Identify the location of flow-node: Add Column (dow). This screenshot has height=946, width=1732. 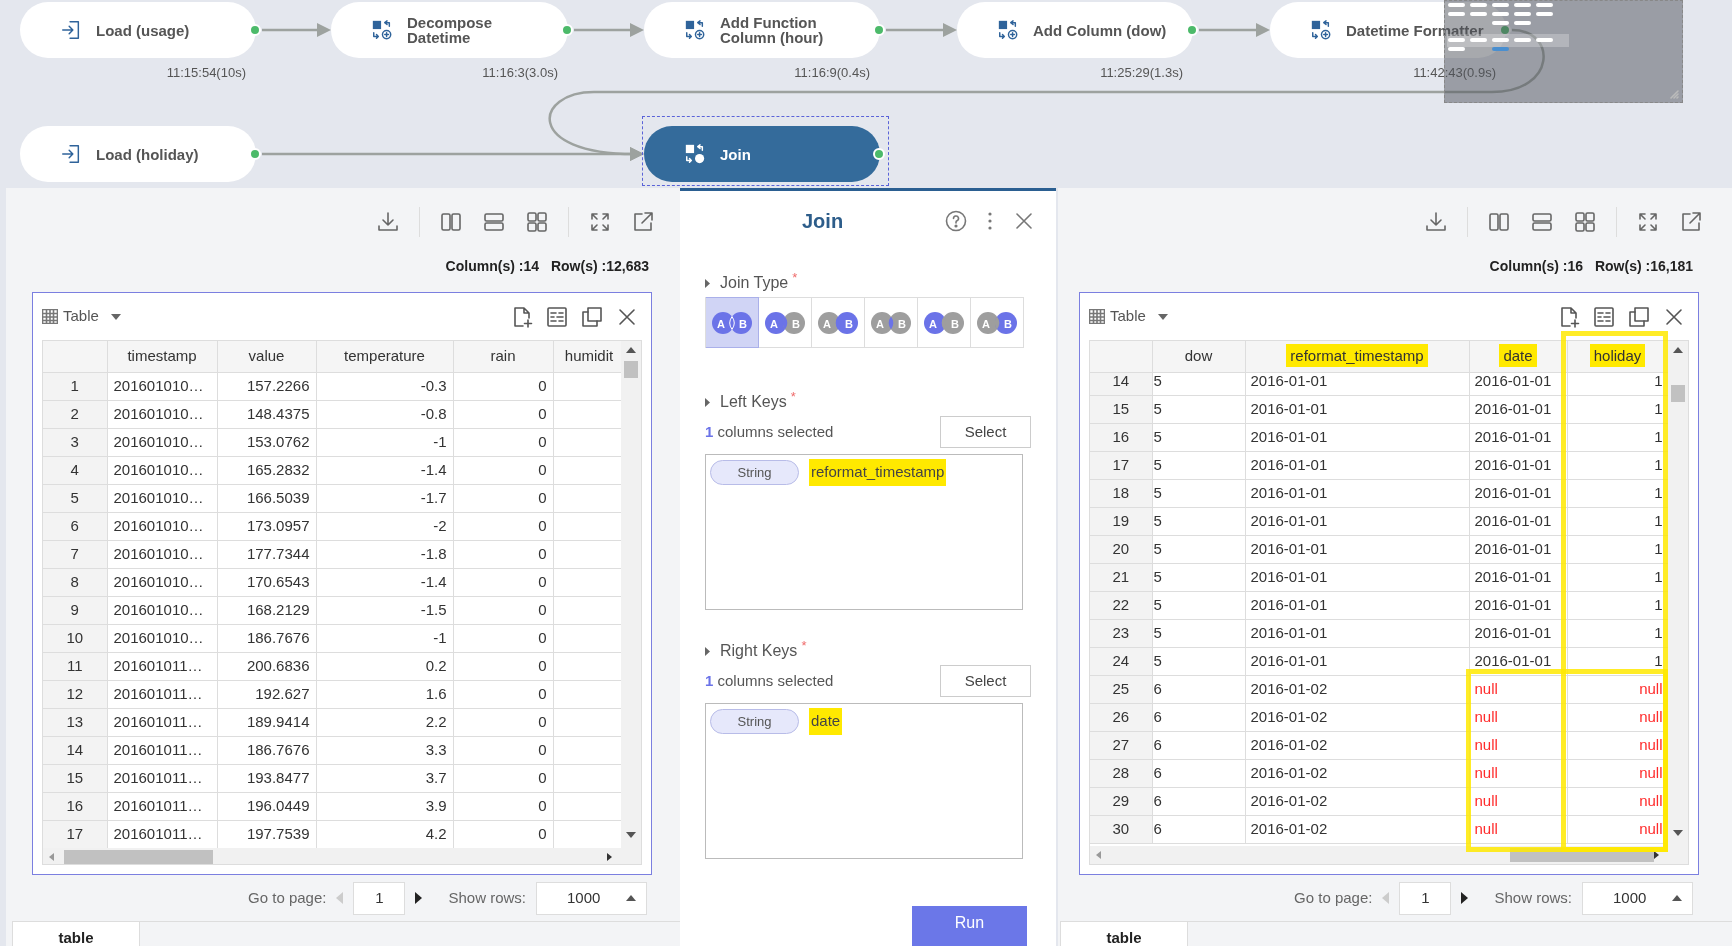
(1075, 30).